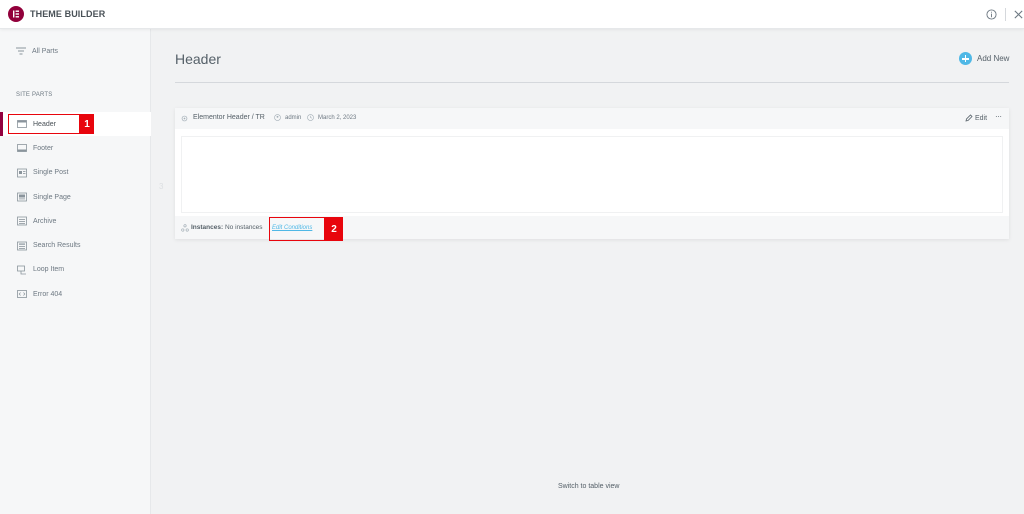  What do you see at coordinates (310, 117) in the screenshot?
I see `clock-icon` at bounding box center [310, 117].